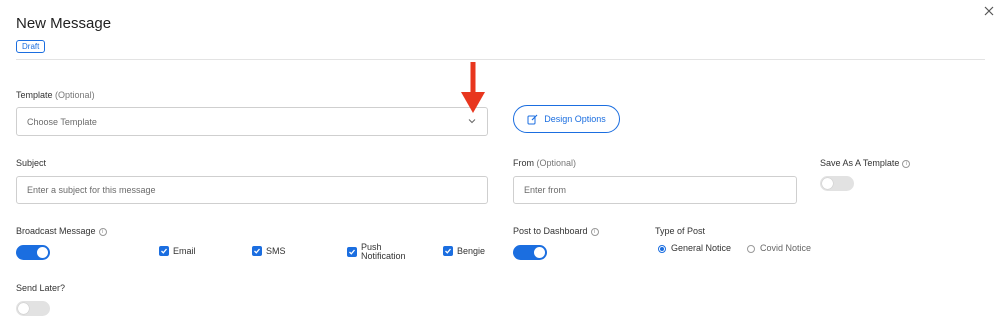  What do you see at coordinates (532, 119) in the screenshot?
I see `edit-icon` at bounding box center [532, 119].